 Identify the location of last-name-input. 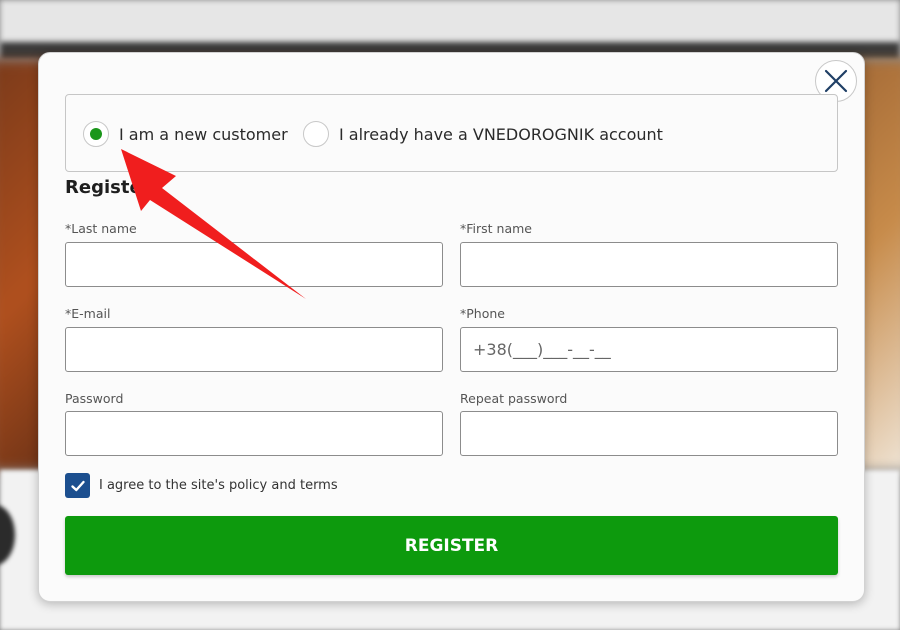
(254, 264).